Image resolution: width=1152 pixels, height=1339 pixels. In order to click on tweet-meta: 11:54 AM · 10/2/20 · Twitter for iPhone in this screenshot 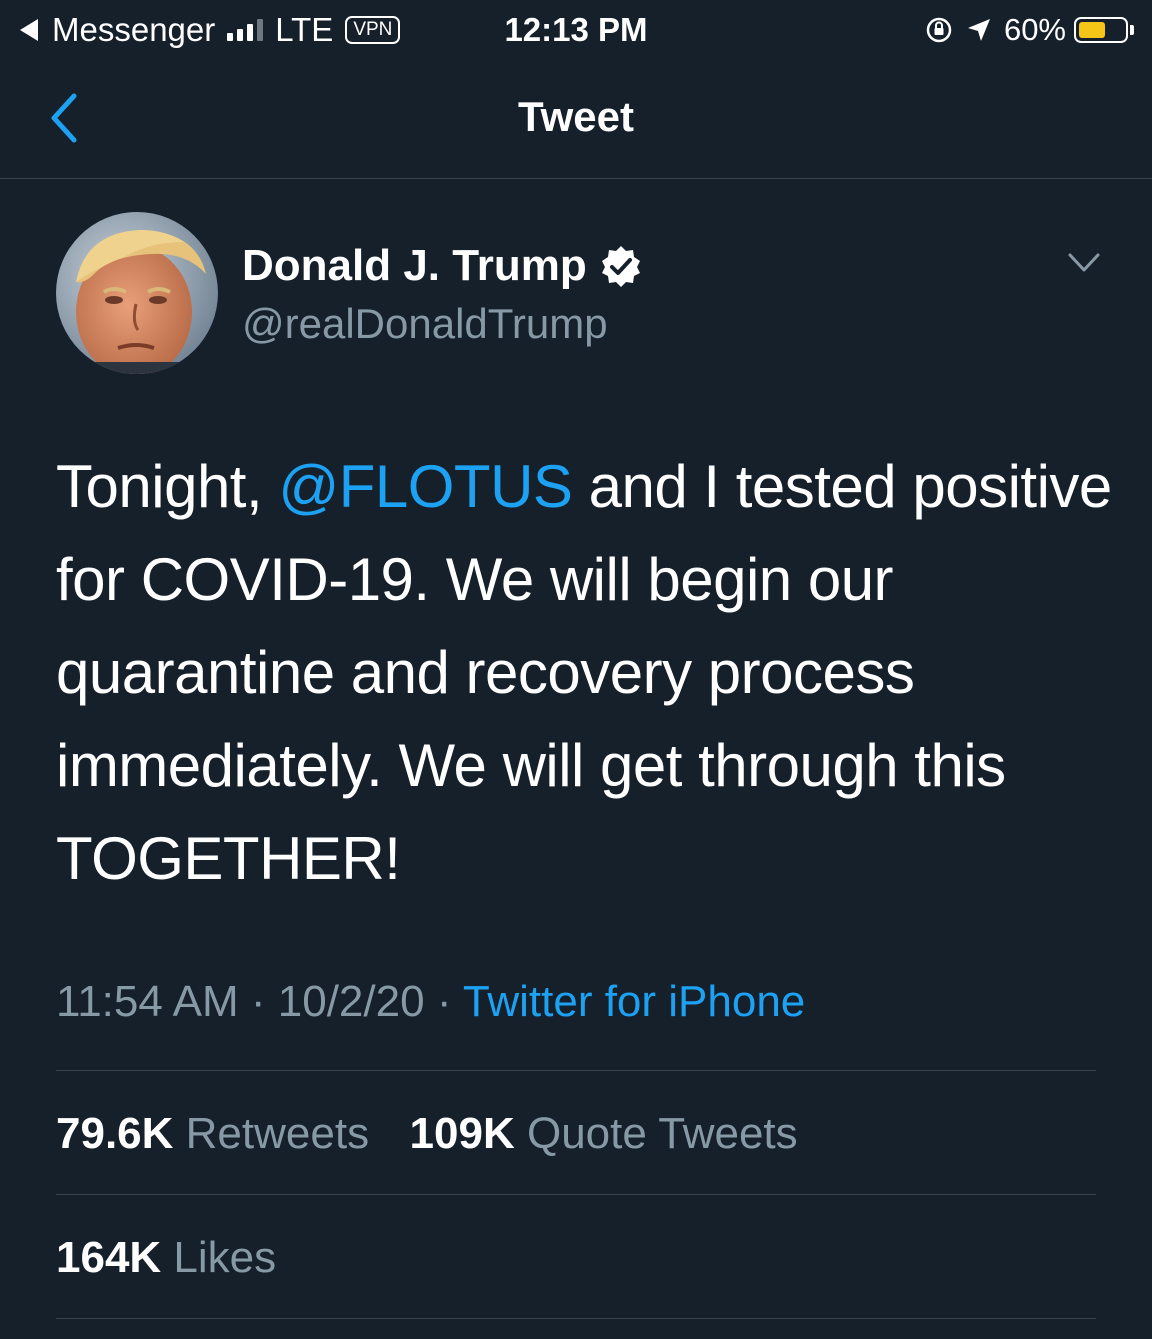, I will do `click(430, 1002)`.